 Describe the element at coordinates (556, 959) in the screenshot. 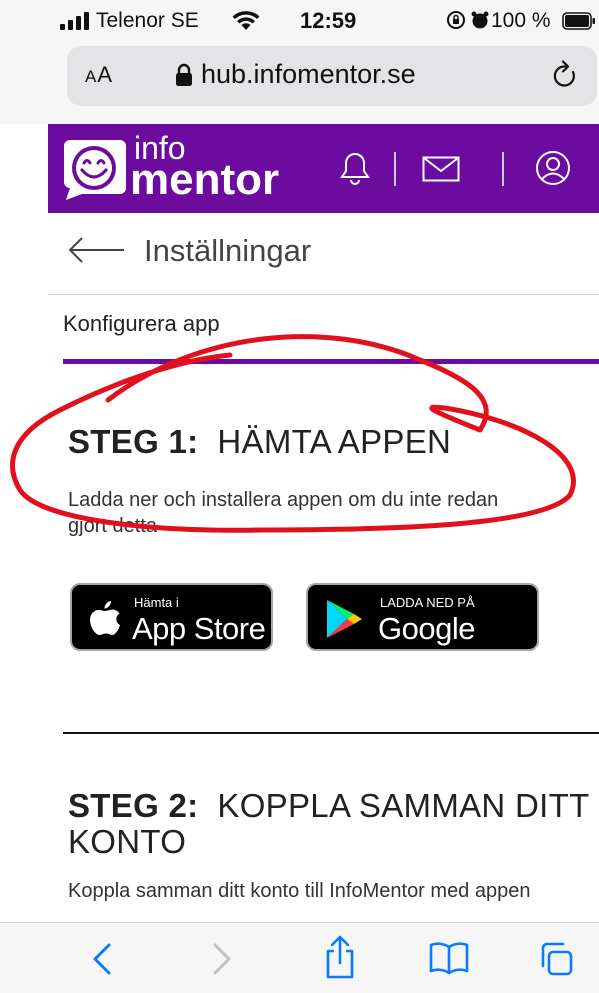

I see `tabs-icon` at that location.